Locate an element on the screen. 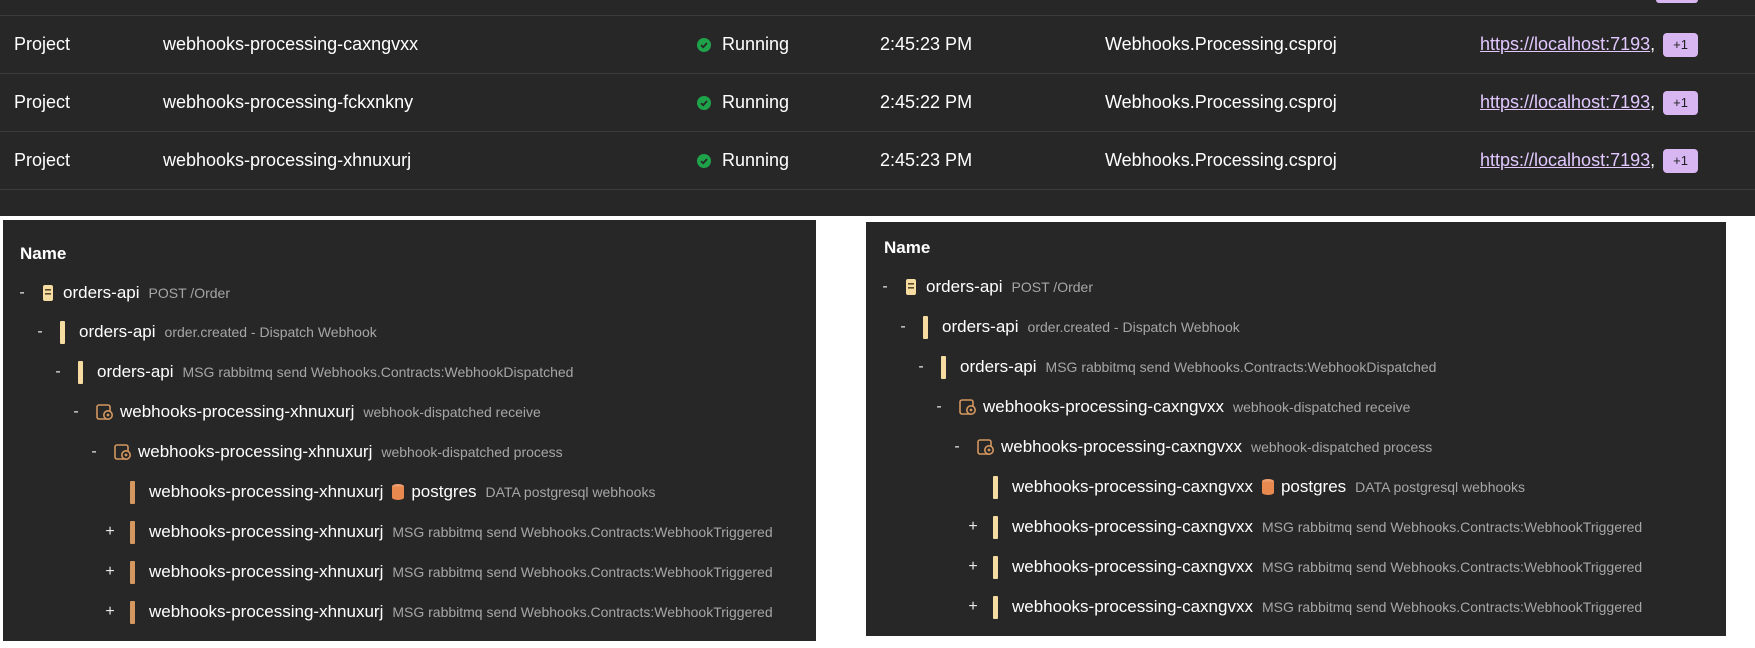 The width and height of the screenshot is (1755, 648). span-description: POST /Order is located at coordinates (189, 293).